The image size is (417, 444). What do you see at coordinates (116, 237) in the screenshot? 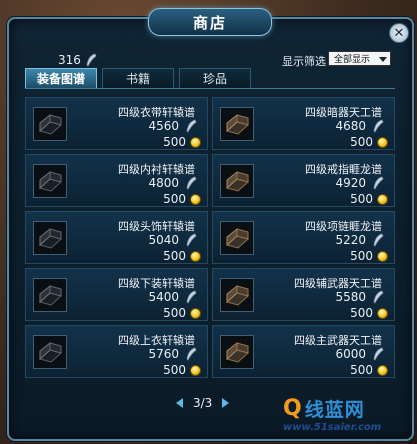
I see `shop-item-card: 四级头饰轩辕谱 5040 500` at bounding box center [116, 237].